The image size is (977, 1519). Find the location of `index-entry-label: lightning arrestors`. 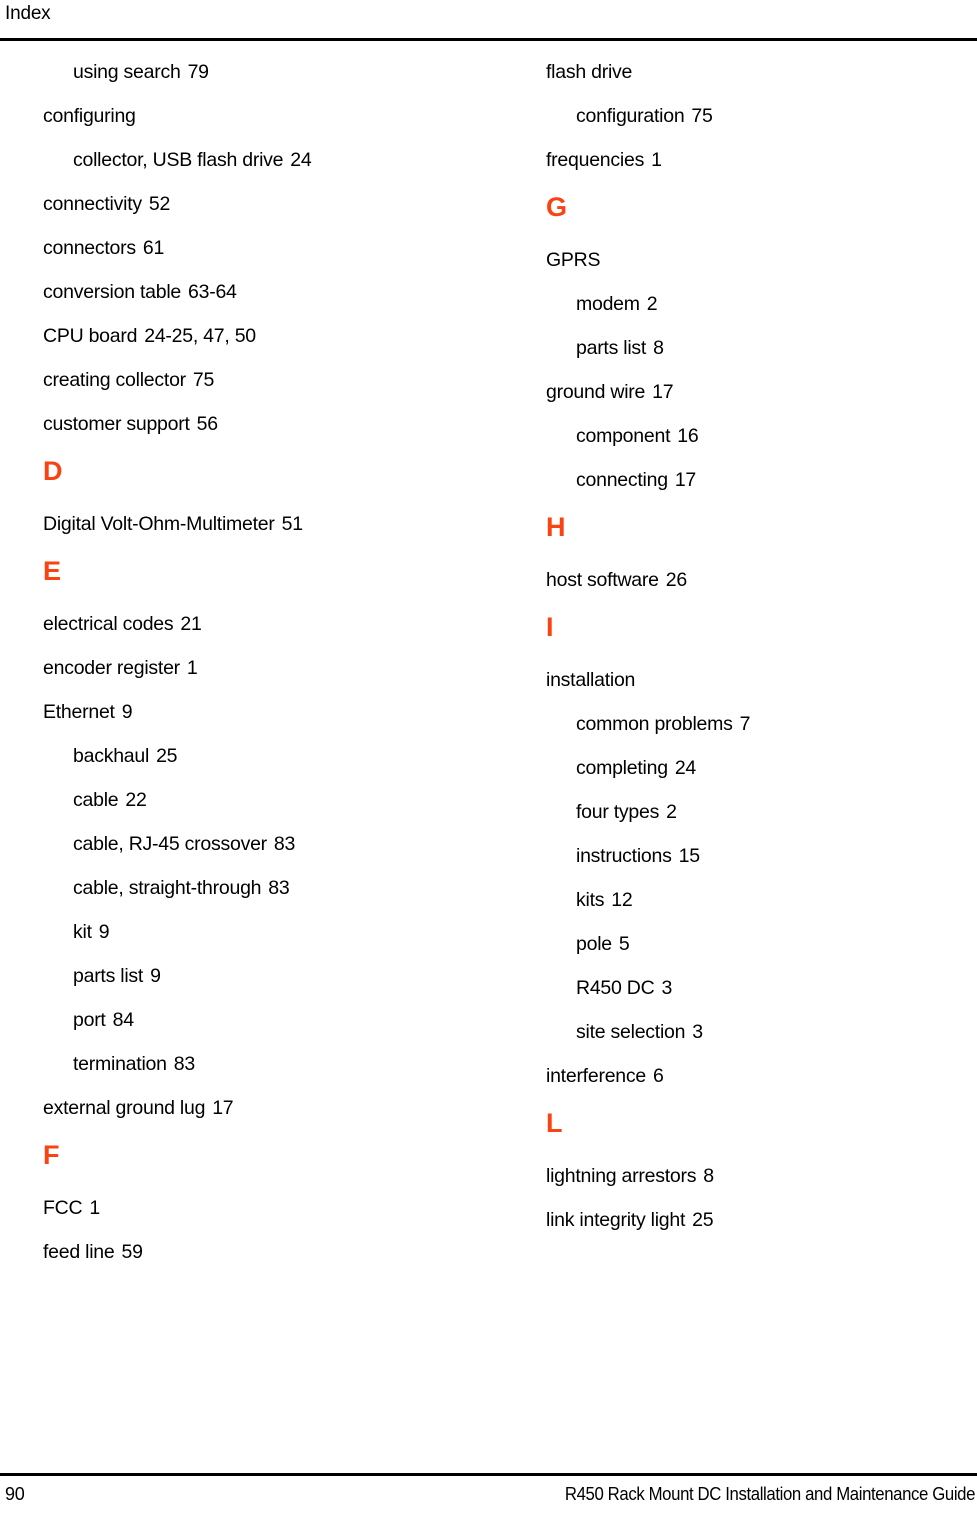

index-entry-label: lightning arrestors is located at coordinates (621, 1176).